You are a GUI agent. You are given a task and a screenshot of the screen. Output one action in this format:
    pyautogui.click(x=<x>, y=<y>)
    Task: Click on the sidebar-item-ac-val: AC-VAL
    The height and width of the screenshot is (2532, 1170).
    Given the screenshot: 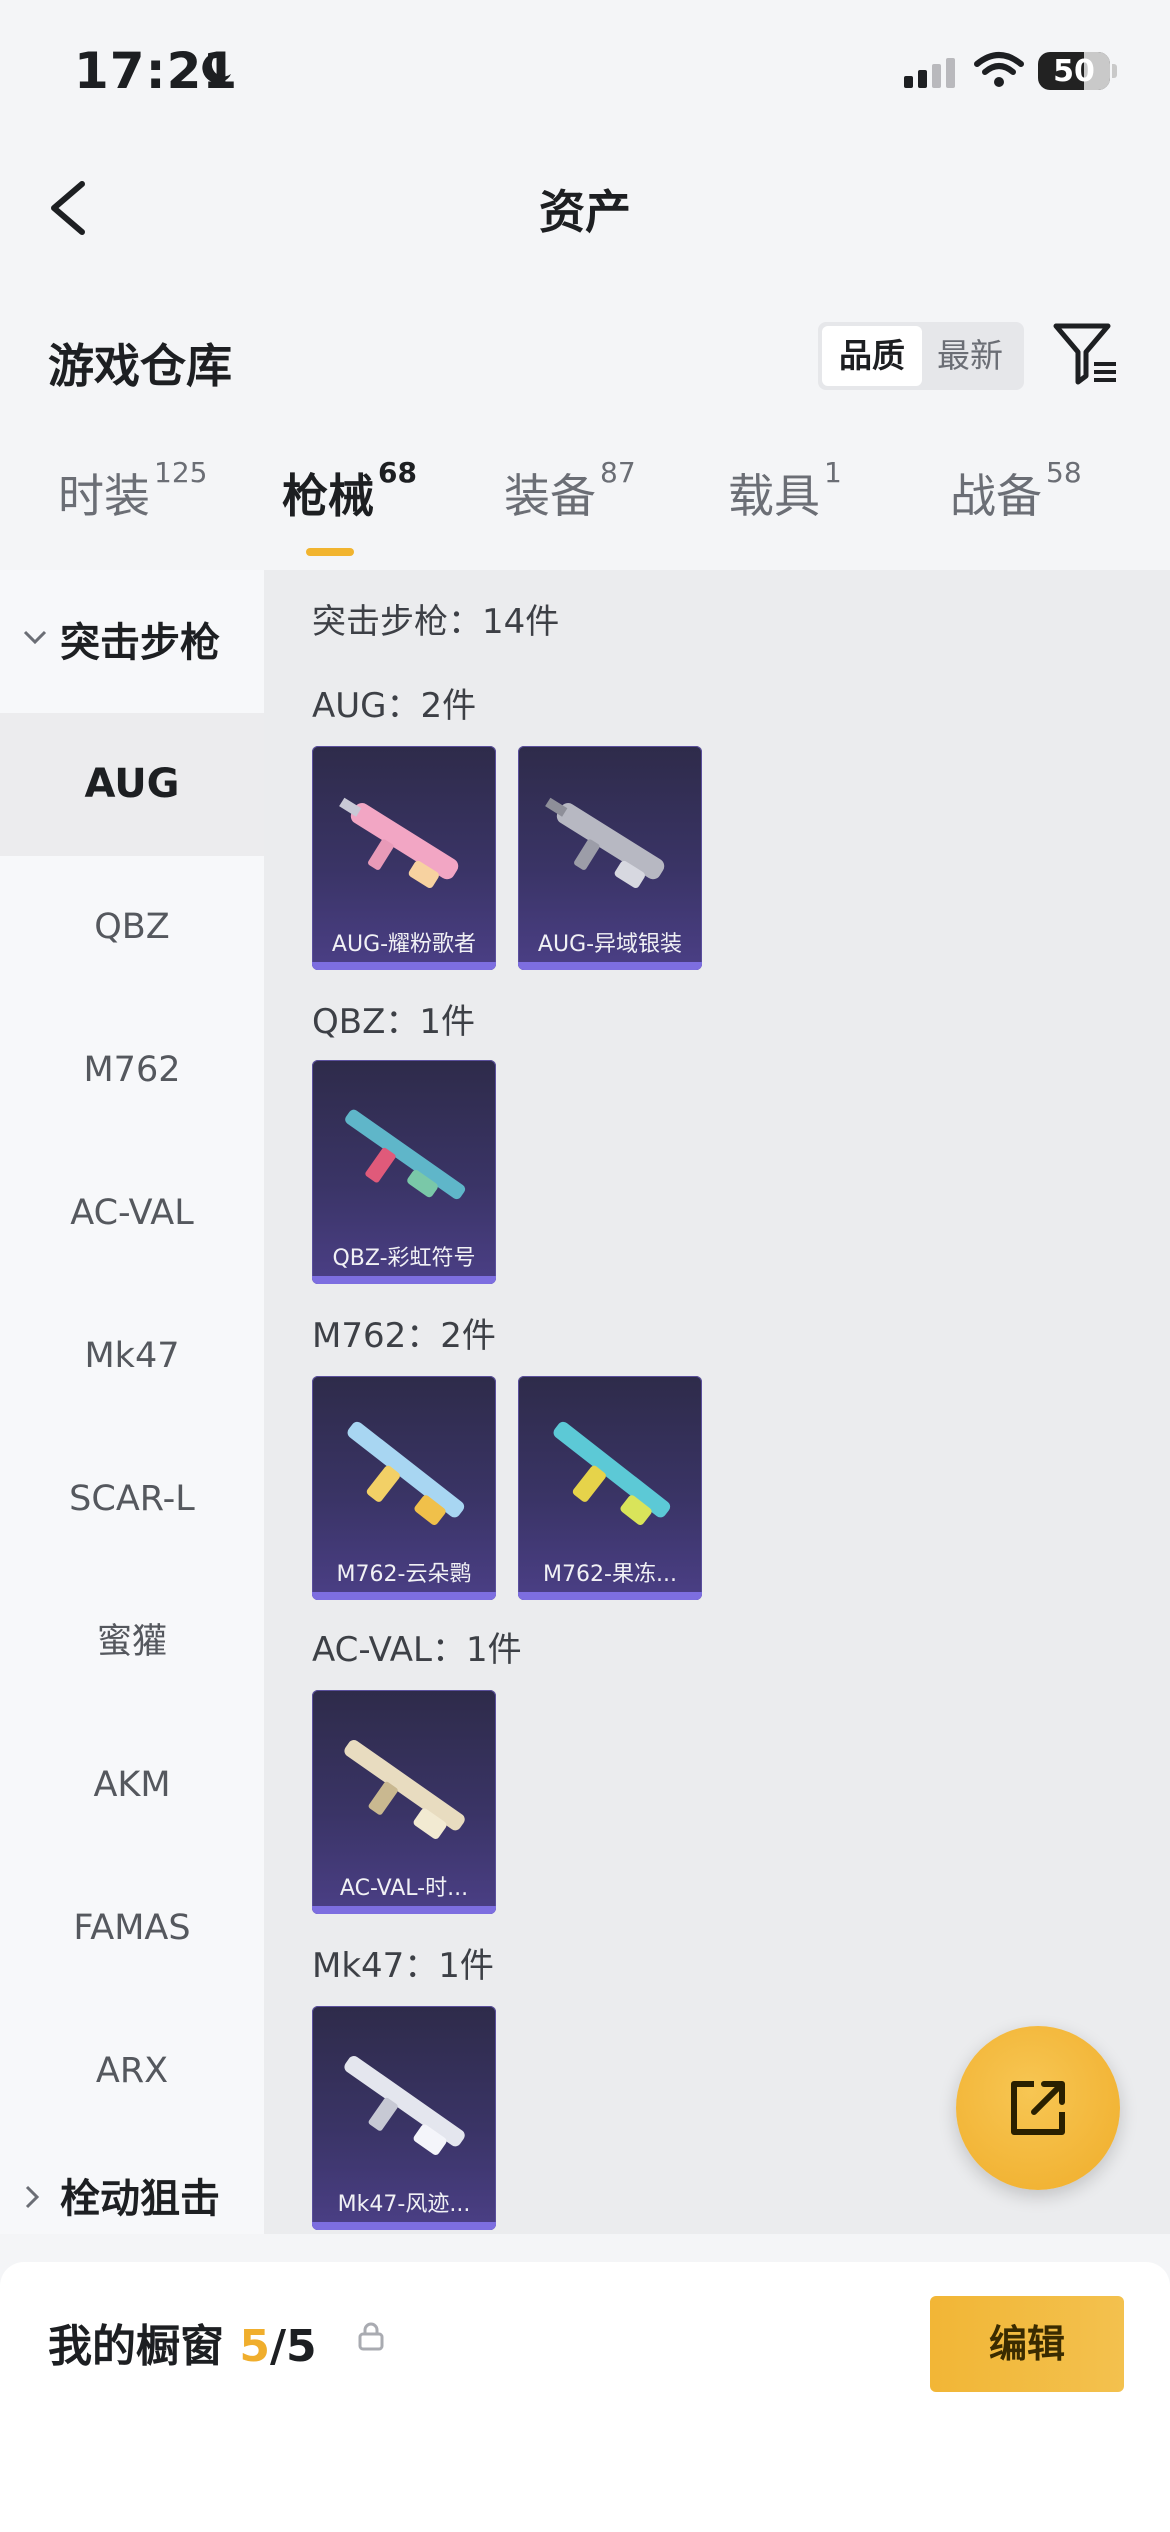 What is the action you would take?
    pyautogui.click(x=132, y=1213)
    